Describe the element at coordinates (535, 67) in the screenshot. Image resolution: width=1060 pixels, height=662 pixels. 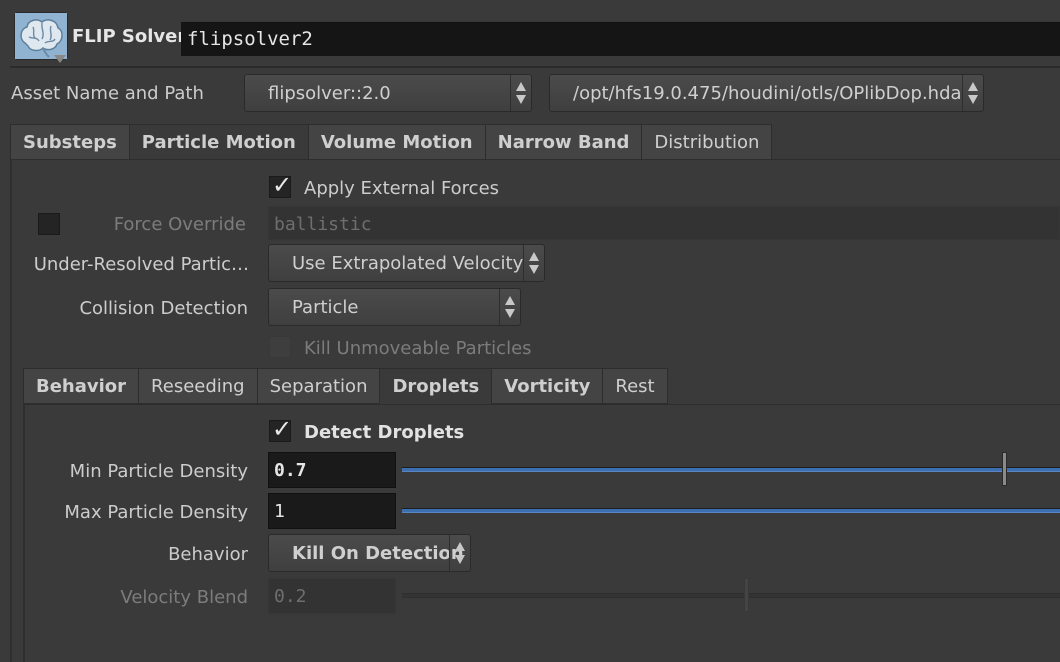
I see `header-divider` at that location.